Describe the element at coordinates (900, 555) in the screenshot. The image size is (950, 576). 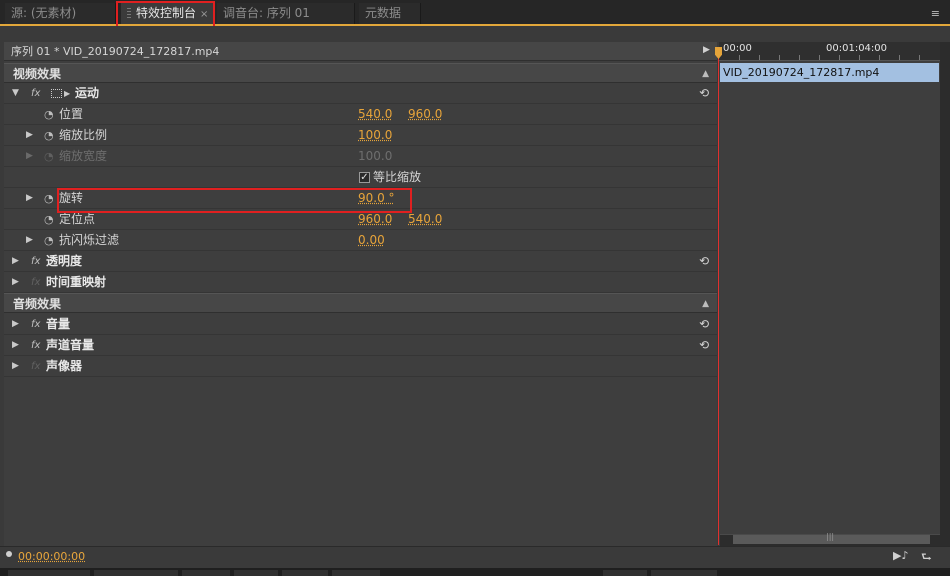
I see `play-audio-button: ▶♪` at that location.